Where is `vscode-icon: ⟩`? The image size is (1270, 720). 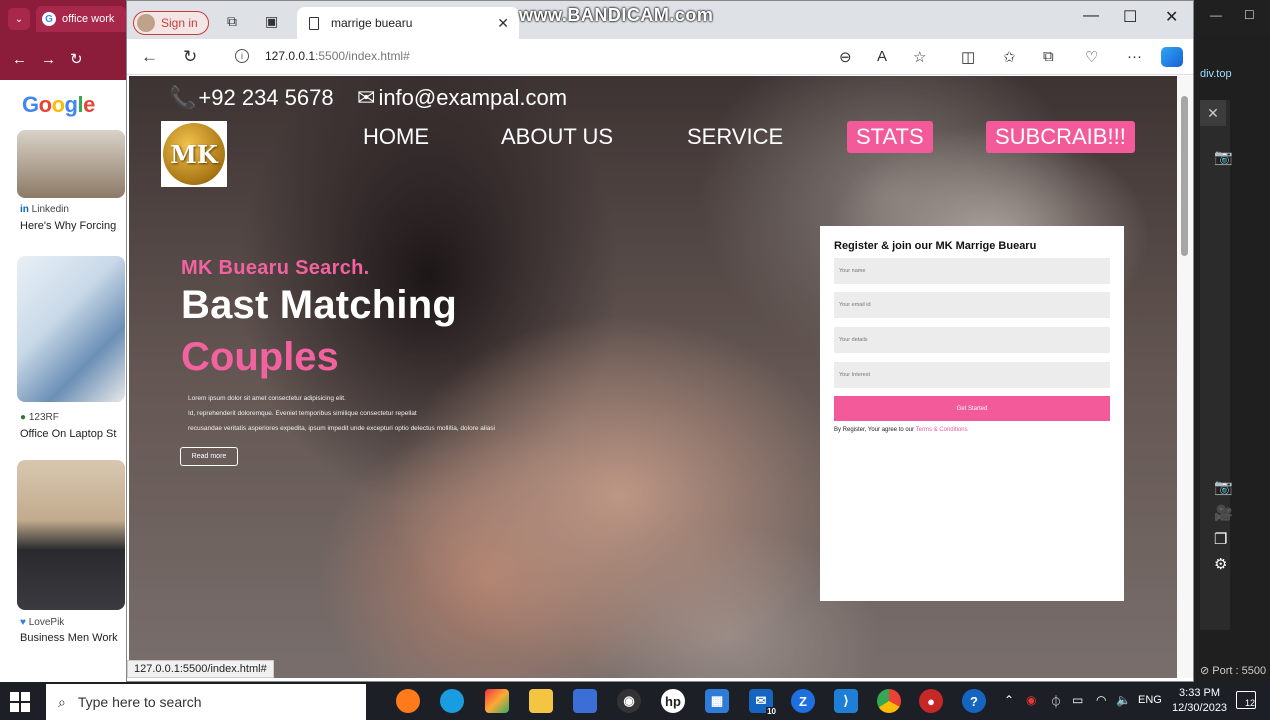 vscode-icon: ⟩ is located at coordinates (846, 701).